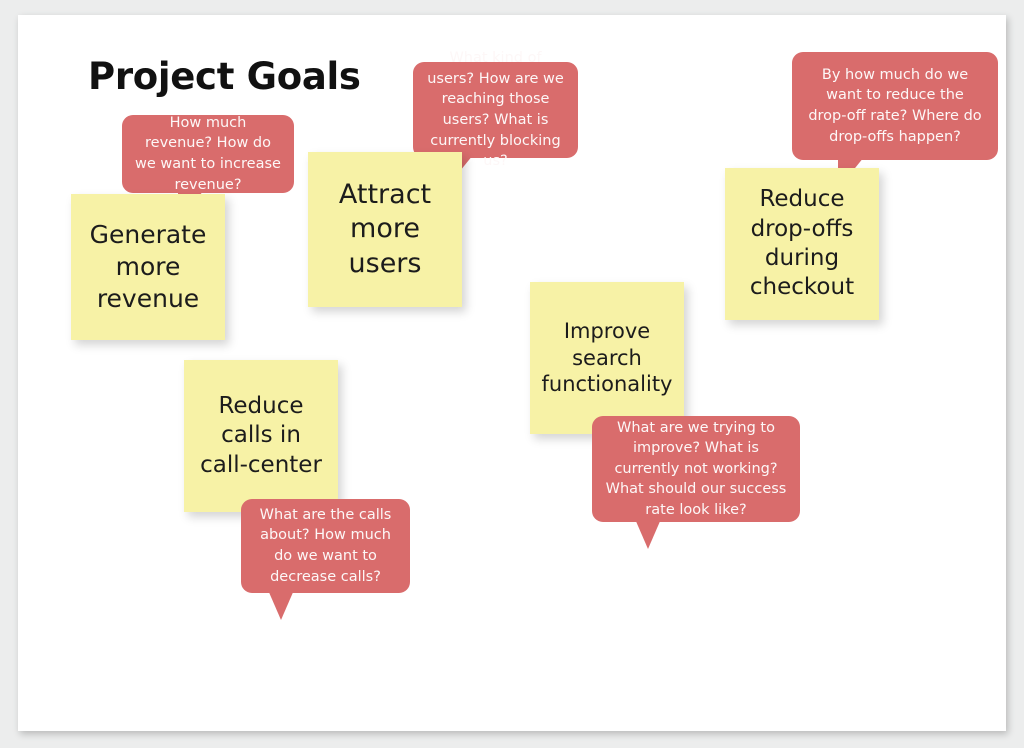 Image resolution: width=1024 pixels, height=748 pixels. I want to click on sticky-note-reduce-calls-in-call-center-text: Reduce calls in call-center, so click(261, 435).